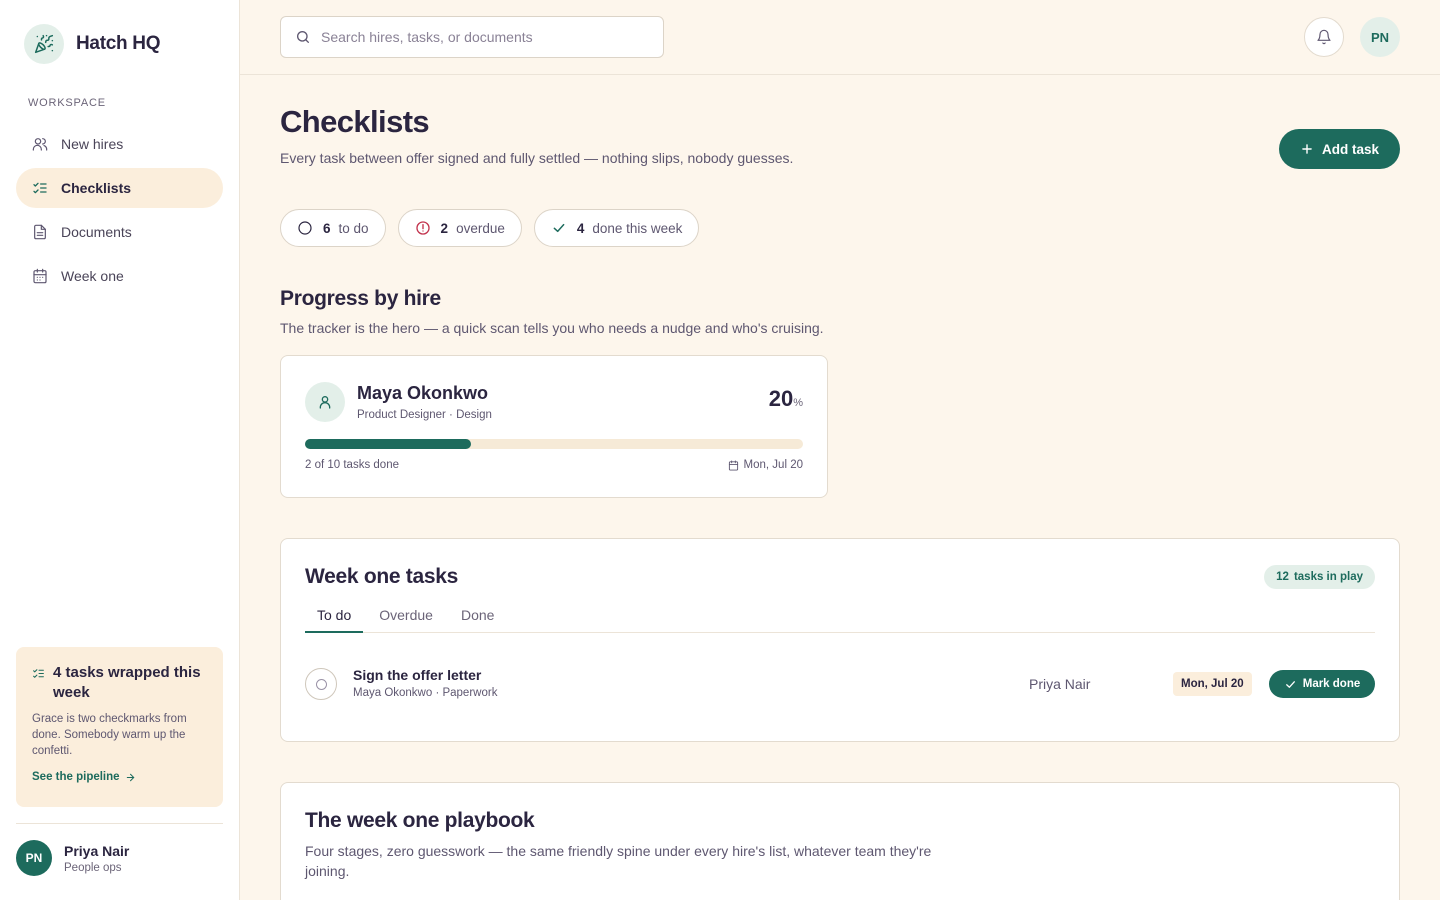 The image size is (1440, 900). What do you see at coordinates (417, 675) in the screenshot?
I see `task-name: Sign the offer letter` at bounding box center [417, 675].